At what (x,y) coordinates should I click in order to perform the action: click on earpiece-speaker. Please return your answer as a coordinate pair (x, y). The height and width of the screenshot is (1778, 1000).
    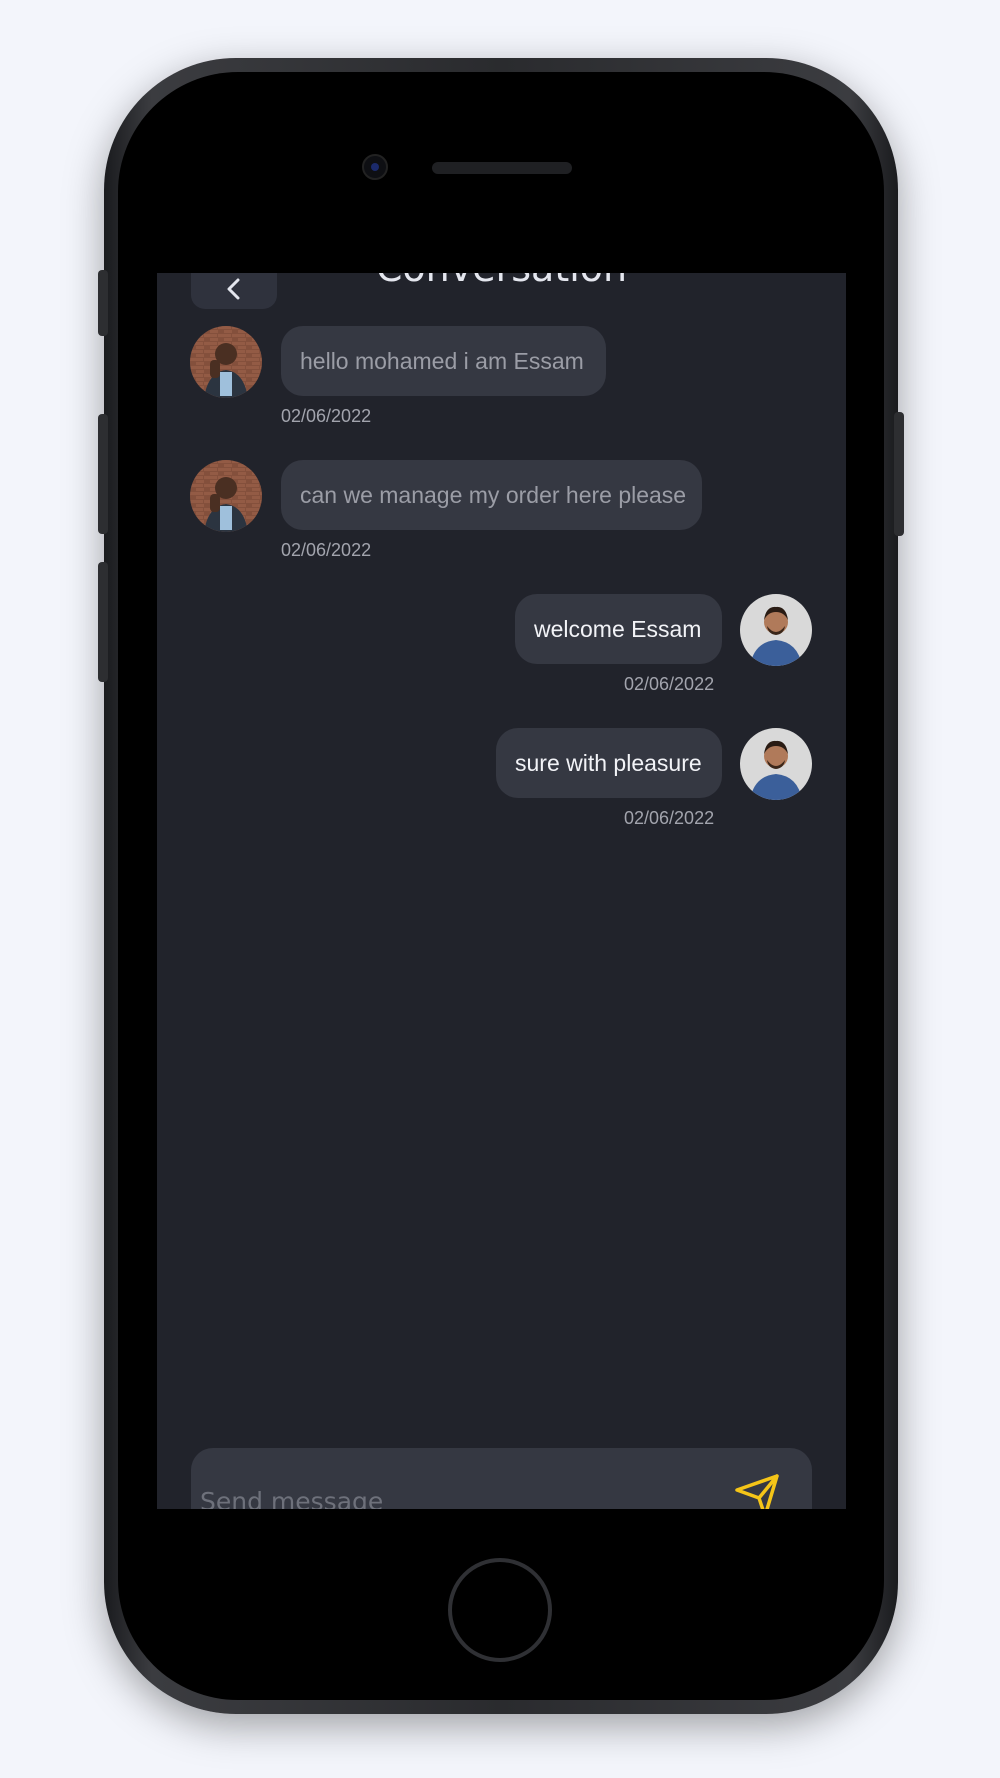
    Looking at the image, I should click on (502, 168).